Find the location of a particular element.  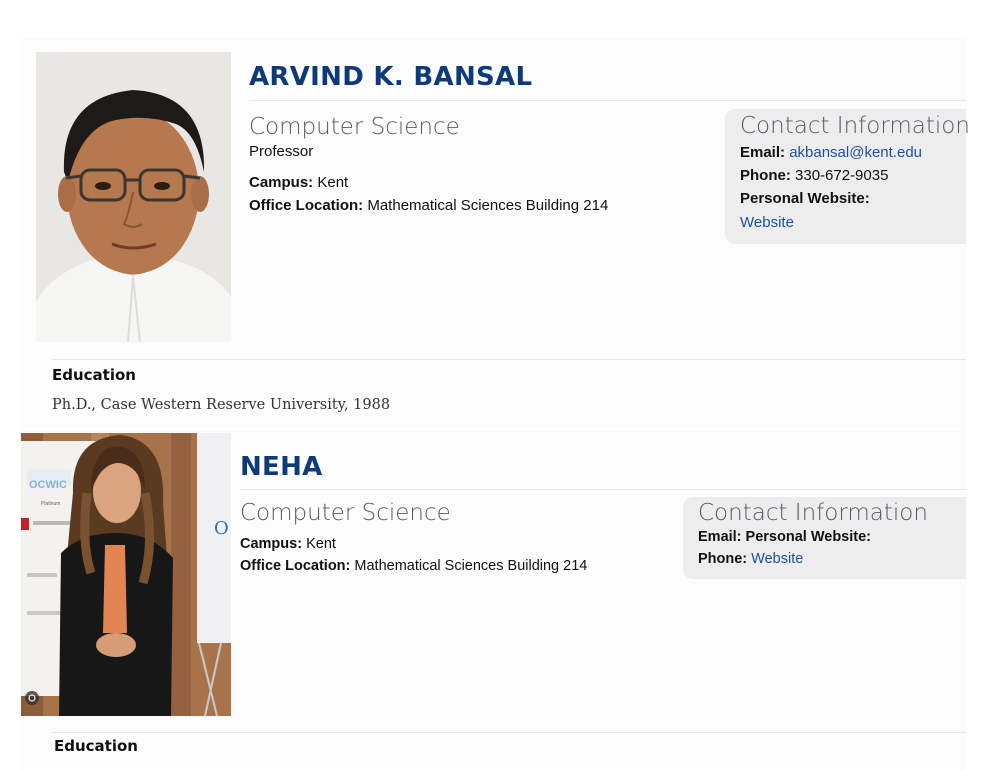

email-row: Email: Personal Website: is located at coordinates (784, 537).